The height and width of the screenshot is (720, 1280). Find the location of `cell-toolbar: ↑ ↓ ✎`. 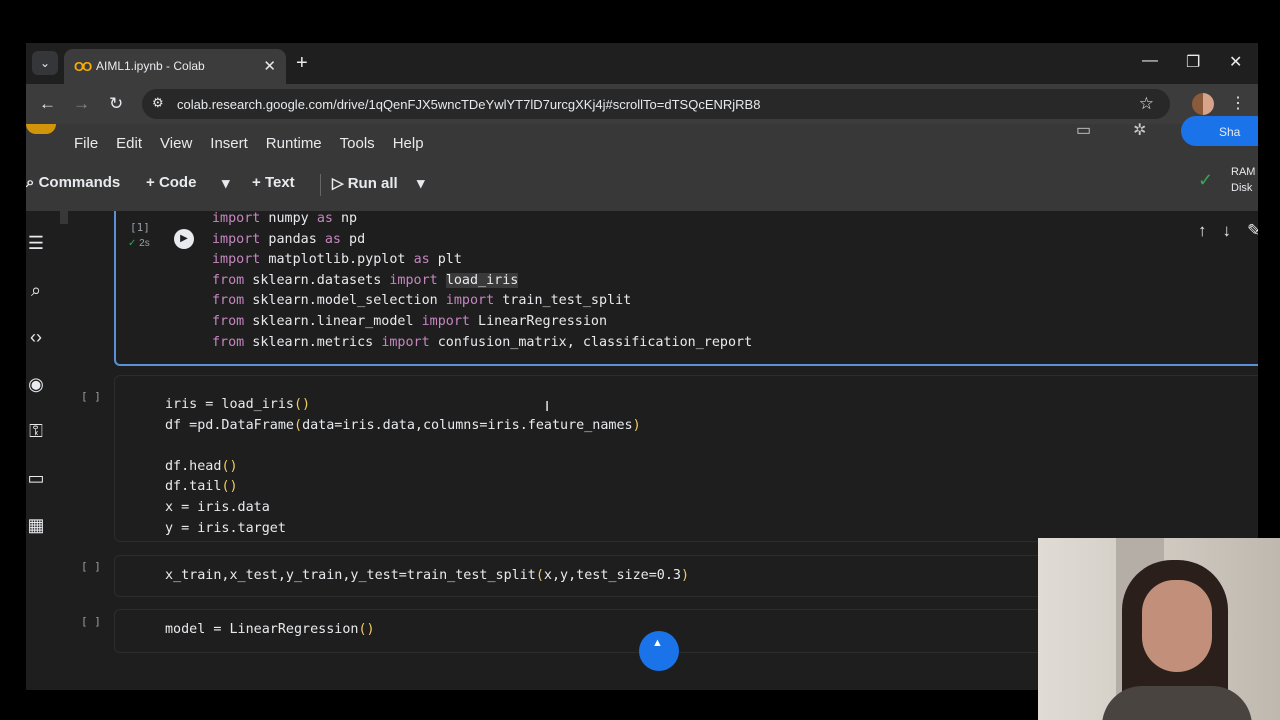

cell-toolbar: ↑ ↓ ✎ is located at coordinates (1228, 231).